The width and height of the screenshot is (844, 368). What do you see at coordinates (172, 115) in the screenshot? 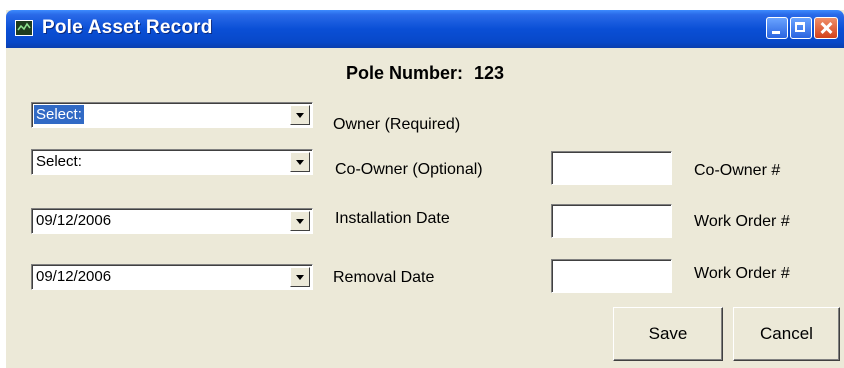
I see `owner-select: Select:` at bounding box center [172, 115].